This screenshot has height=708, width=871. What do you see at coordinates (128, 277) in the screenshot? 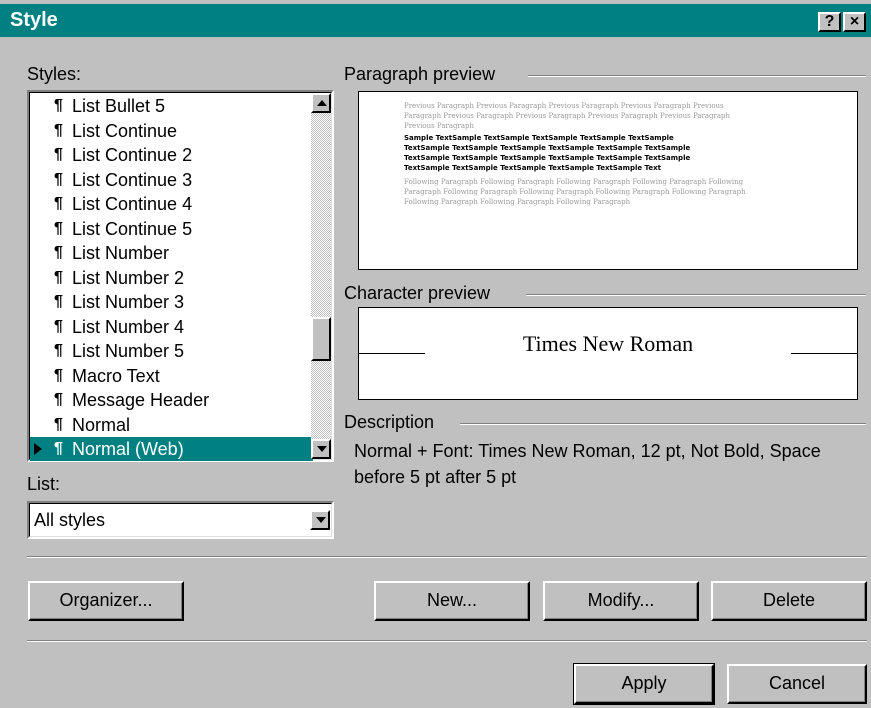
I see `list-item-label: List Number 2` at bounding box center [128, 277].